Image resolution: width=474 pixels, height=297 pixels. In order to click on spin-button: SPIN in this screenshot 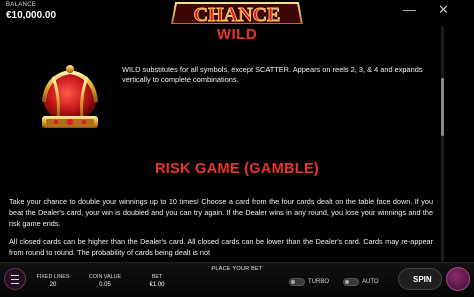, I will do `click(420, 279)`.